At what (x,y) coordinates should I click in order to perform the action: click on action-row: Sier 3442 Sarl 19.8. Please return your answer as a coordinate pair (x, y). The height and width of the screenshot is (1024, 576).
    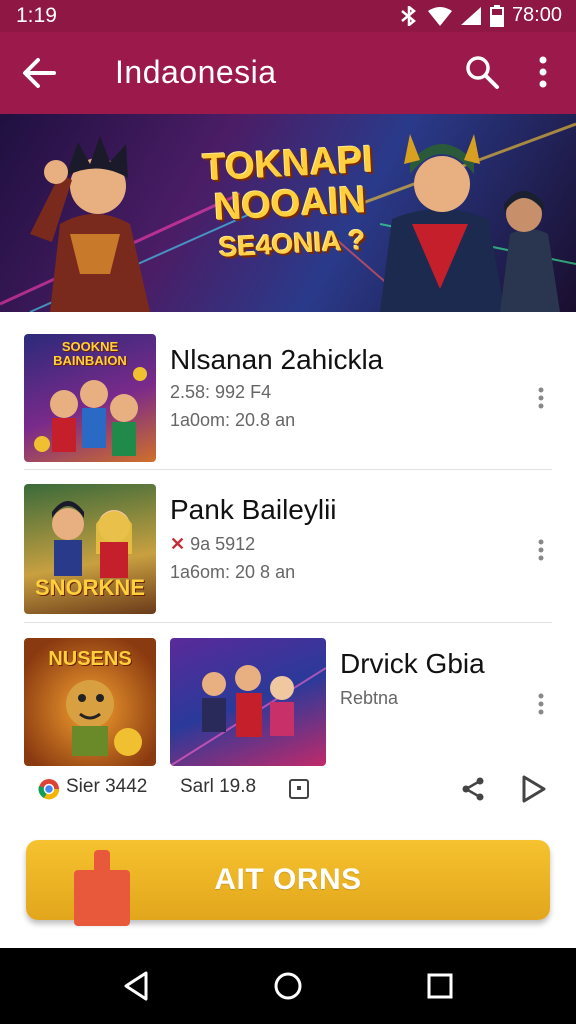
    Looking at the image, I should click on (288, 790).